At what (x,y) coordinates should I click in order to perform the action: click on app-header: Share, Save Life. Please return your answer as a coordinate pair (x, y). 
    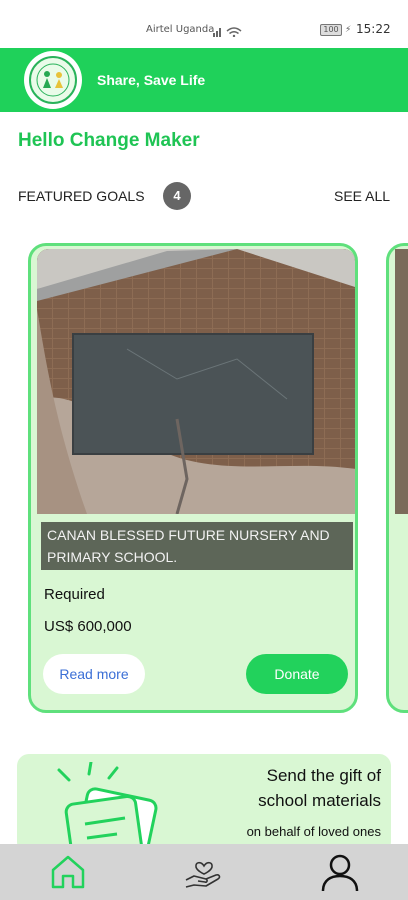
    Looking at the image, I should click on (204, 80).